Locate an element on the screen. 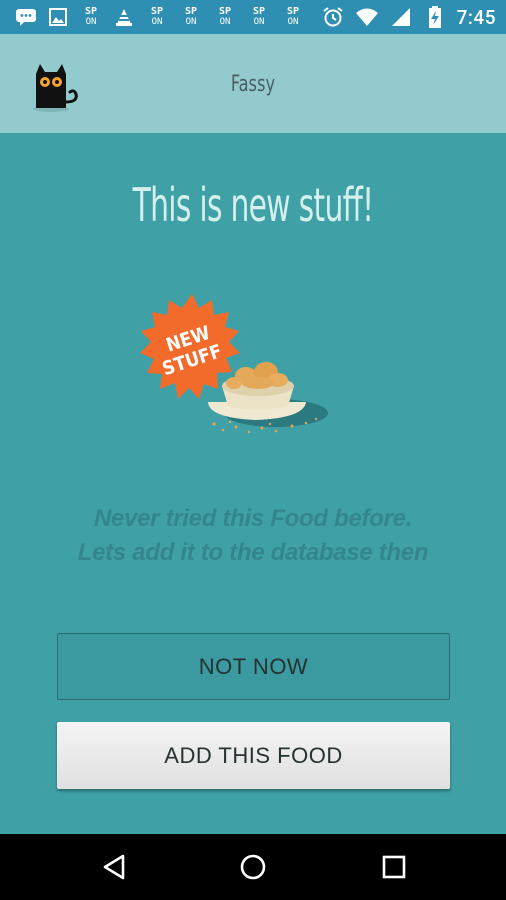 The width and height of the screenshot is (506, 900). app-title: Fassy is located at coordinates (253, 84).